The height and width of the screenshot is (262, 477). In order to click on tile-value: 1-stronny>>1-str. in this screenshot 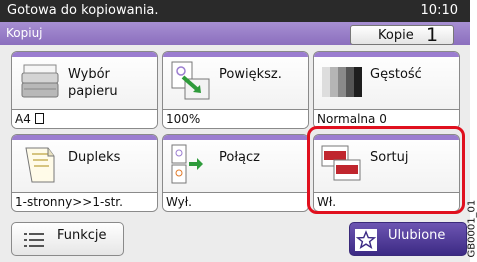, I will do `click(84, 201)`.